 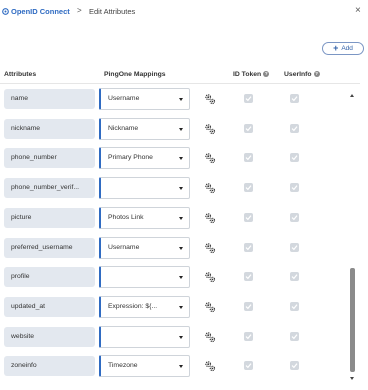 What do you see at coordinates (49, 277) in the screenshot?
I see `attribute-name: profile` at bounding box center [49, 277].